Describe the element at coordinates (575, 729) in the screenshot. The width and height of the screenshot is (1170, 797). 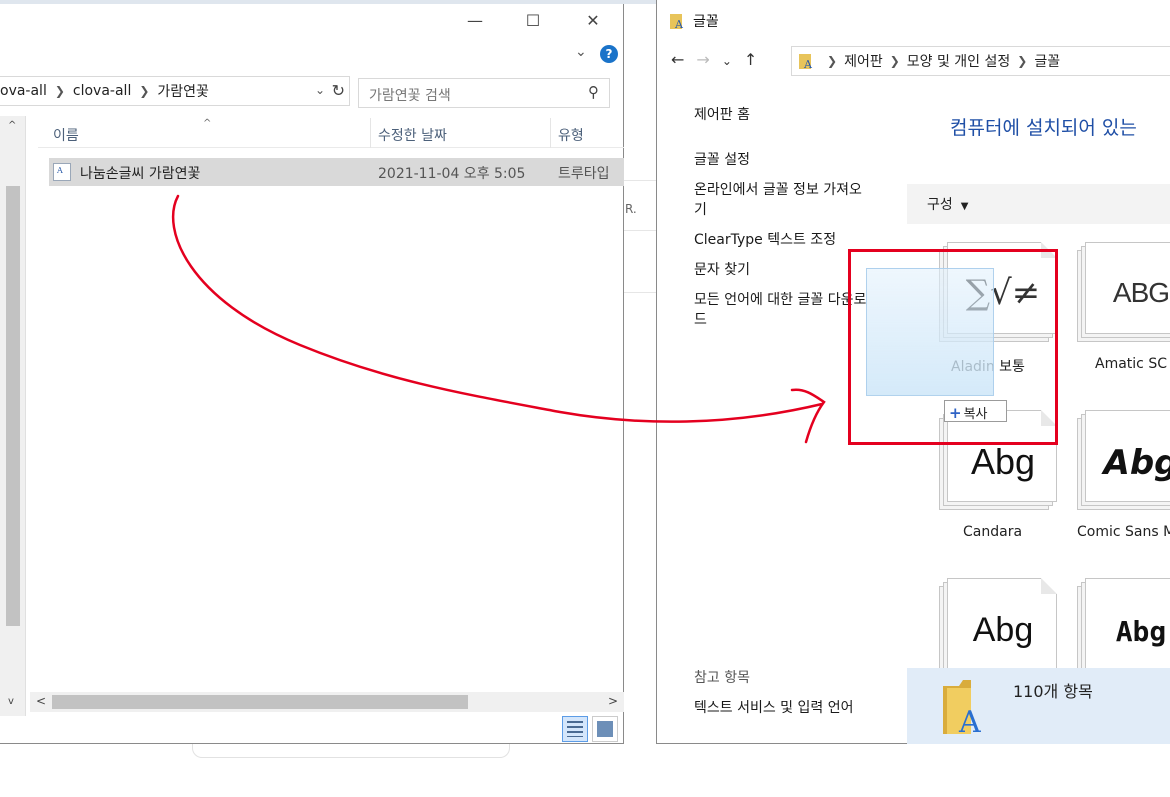
I see `details-view-icon` at that location.